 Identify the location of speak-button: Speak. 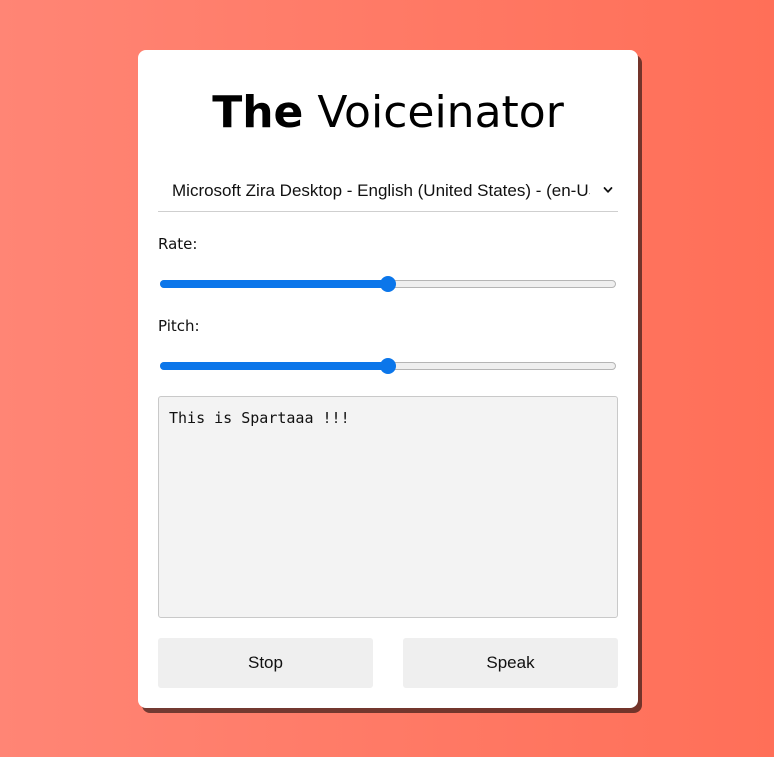
(510, 663).